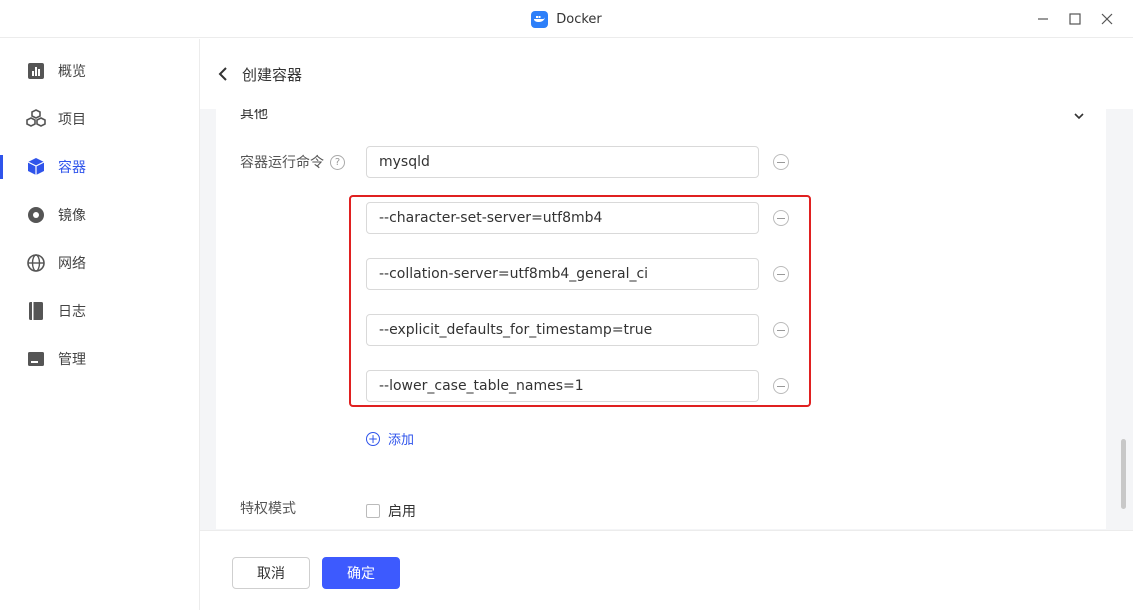 The image size is (1133, 610). What do you see at coordinates (337, 162) in the screenshot?
I see `help-question-icon: ?` at bounding box center [337, 162].